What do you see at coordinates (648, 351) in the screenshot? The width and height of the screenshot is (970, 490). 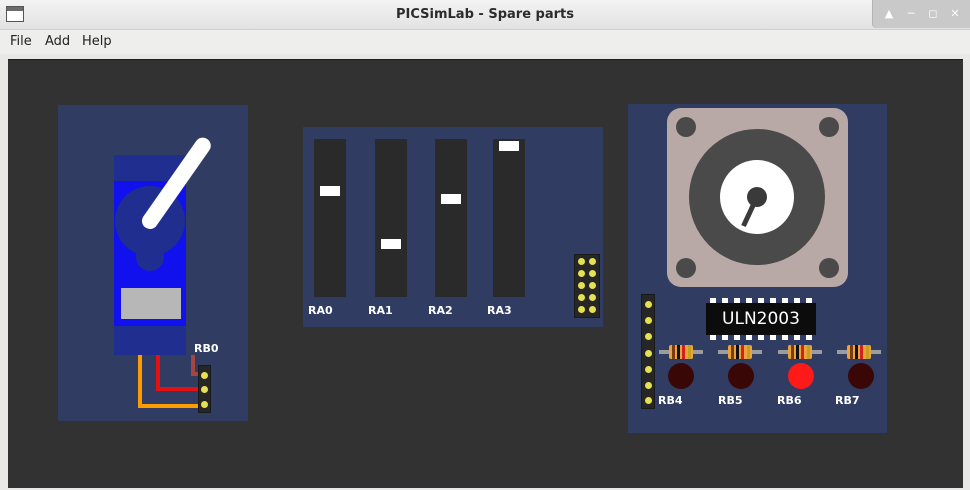 I see `stepper-pin-header` at bounding box center [648, 351].